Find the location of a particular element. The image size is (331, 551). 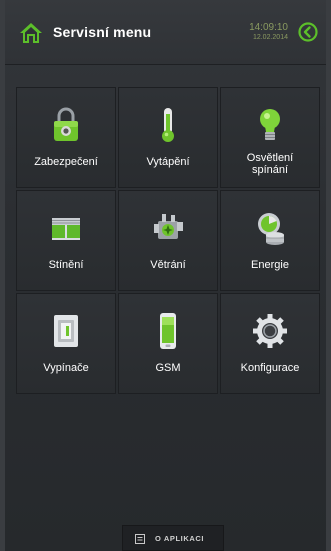

energy-meter-icon is located at coordinates (271, 229).